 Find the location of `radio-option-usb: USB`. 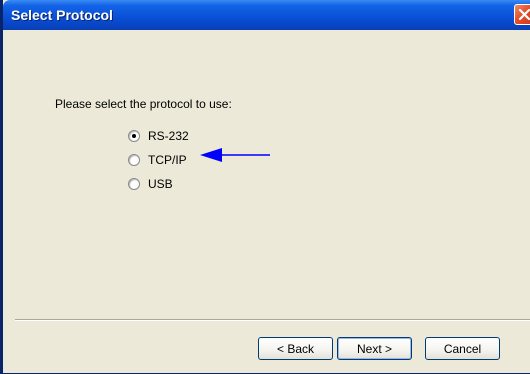

radio-option-usb: USB is located at coordinates (150, 184).